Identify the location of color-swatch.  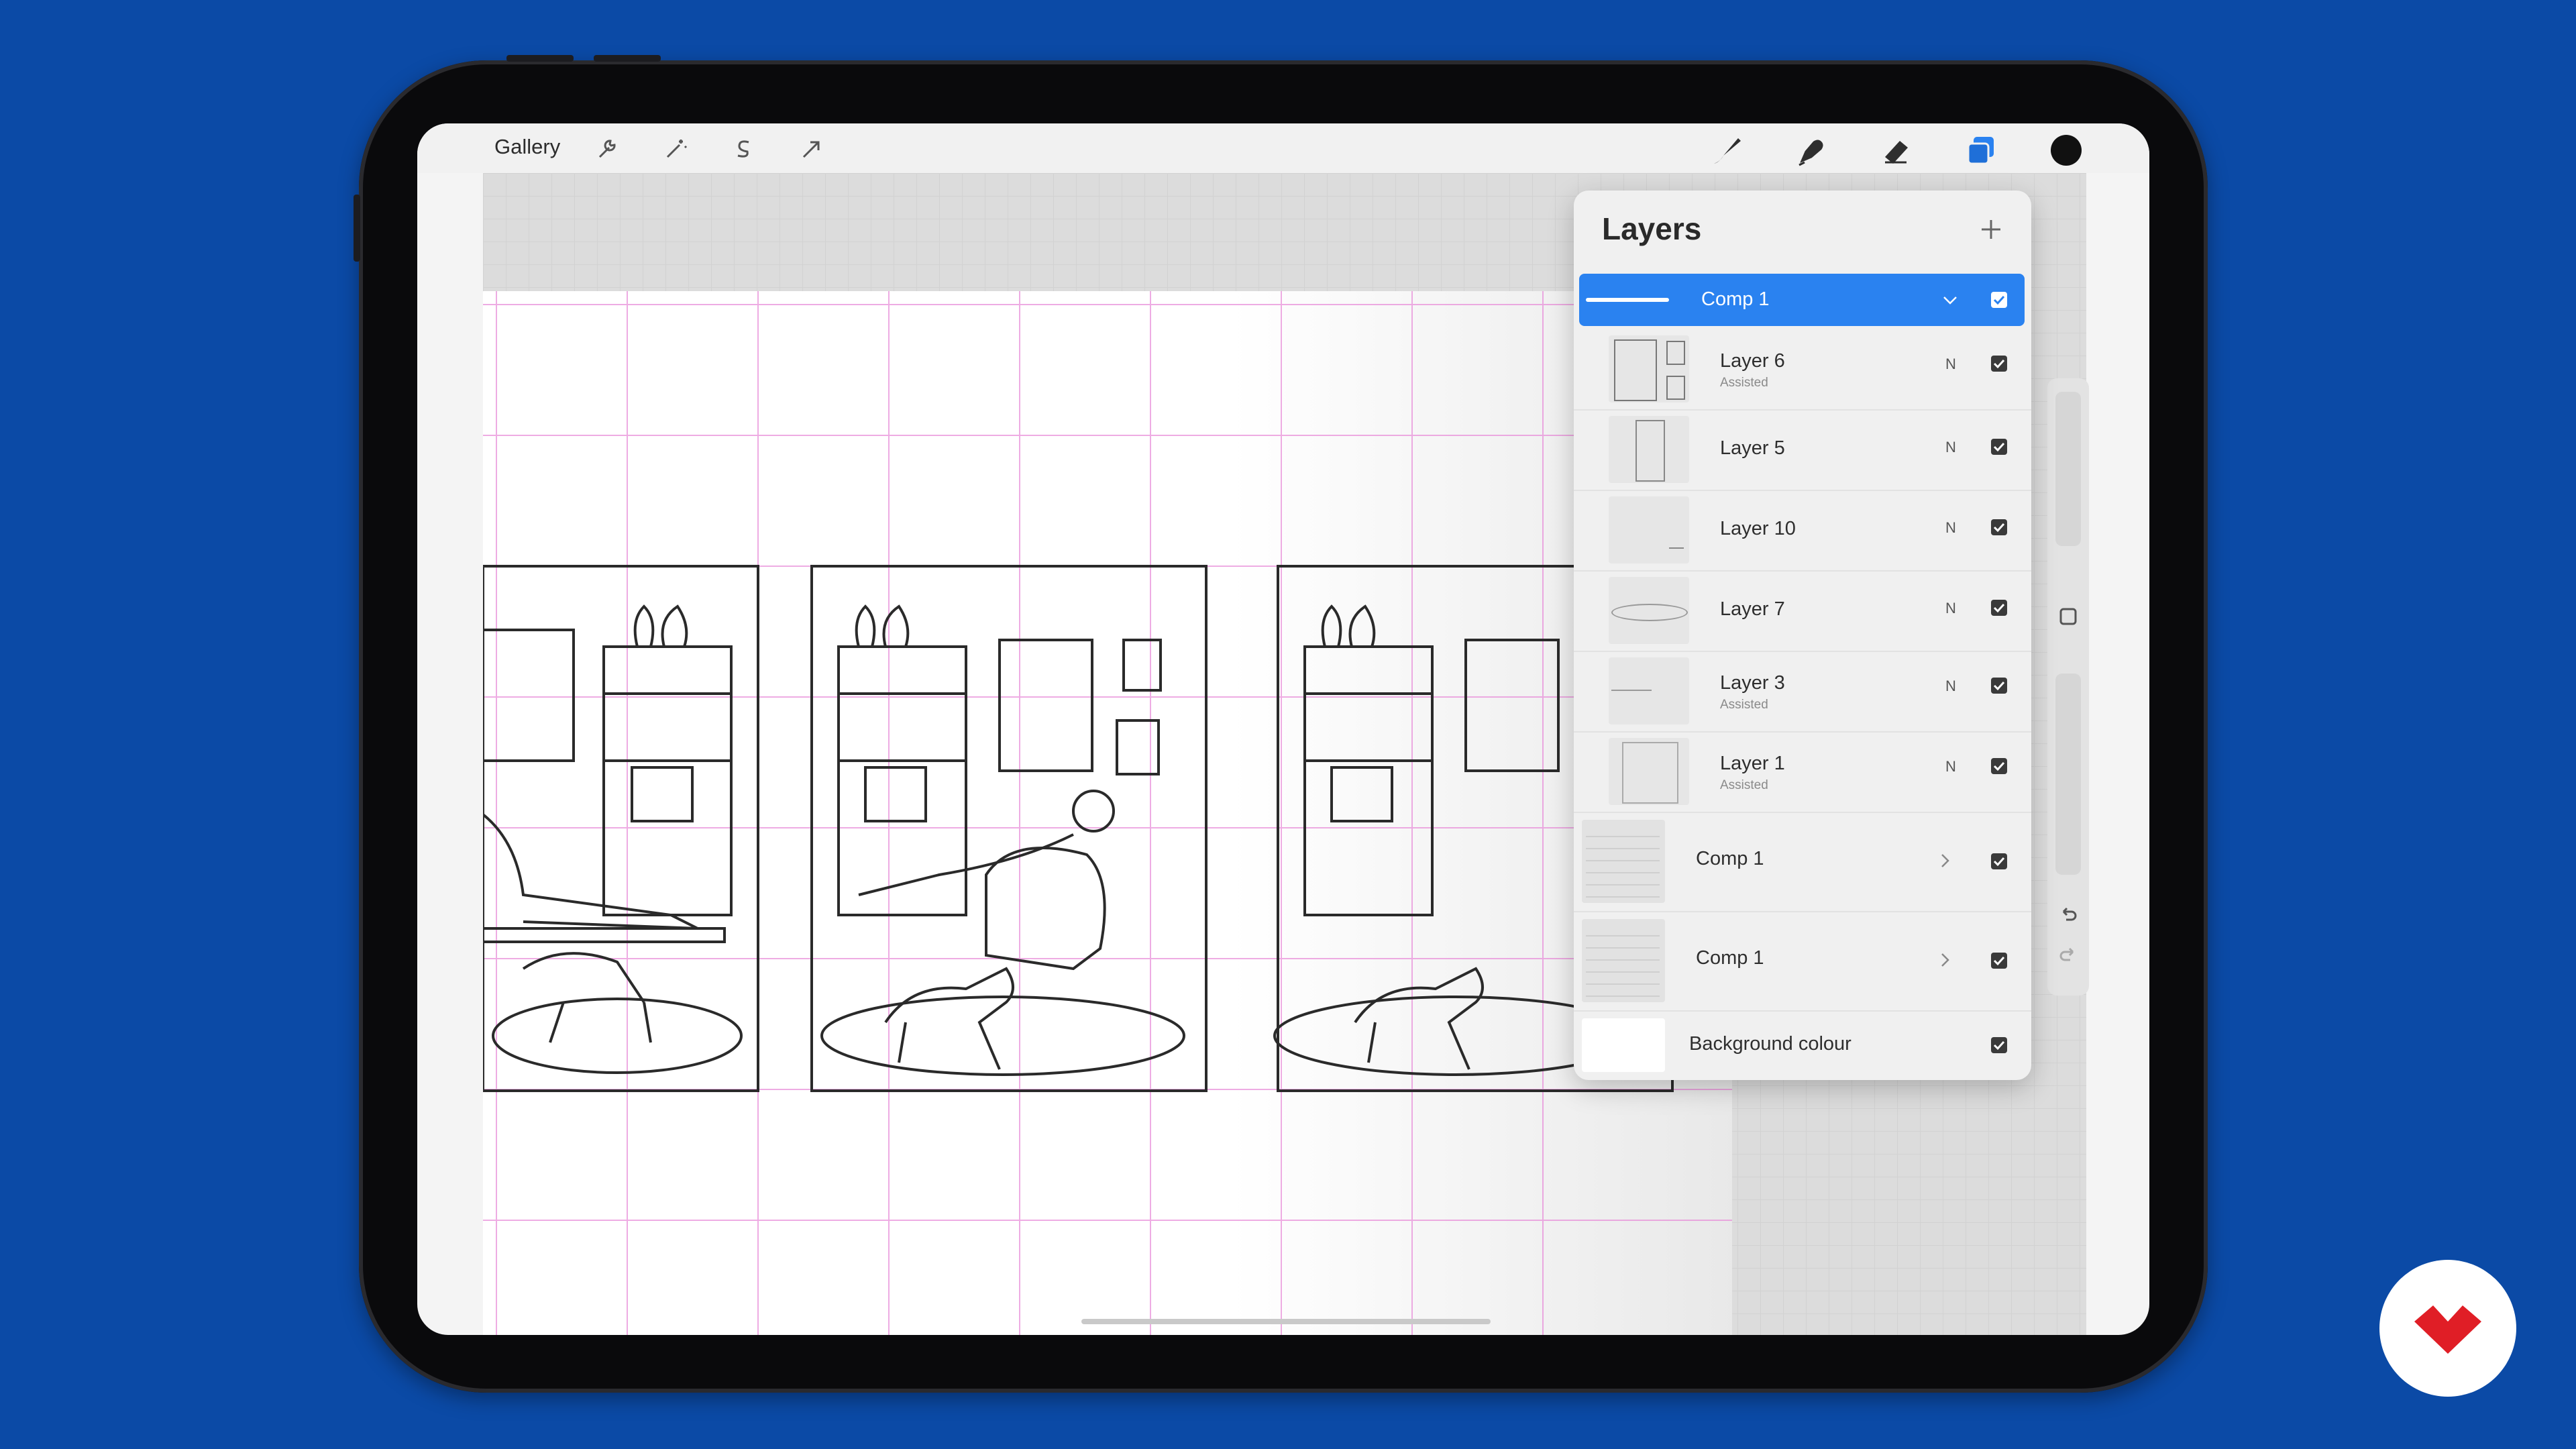
(2066, 150).